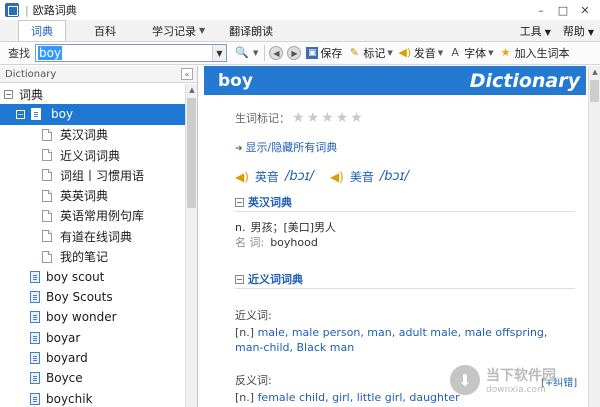 The width and height of the screenshot is (600, 407). I want to click on save-button: ▣ 保存, so click(324, 53).